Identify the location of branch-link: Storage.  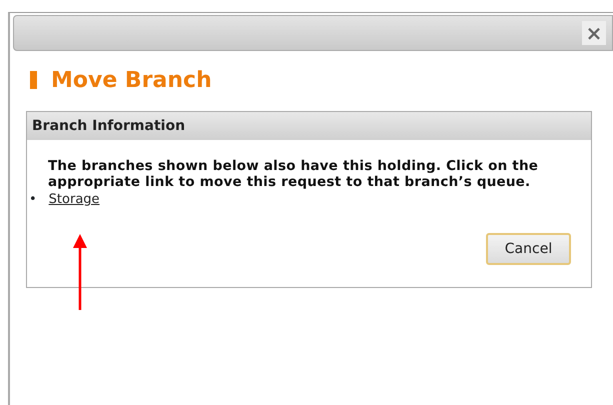
(74, 200).